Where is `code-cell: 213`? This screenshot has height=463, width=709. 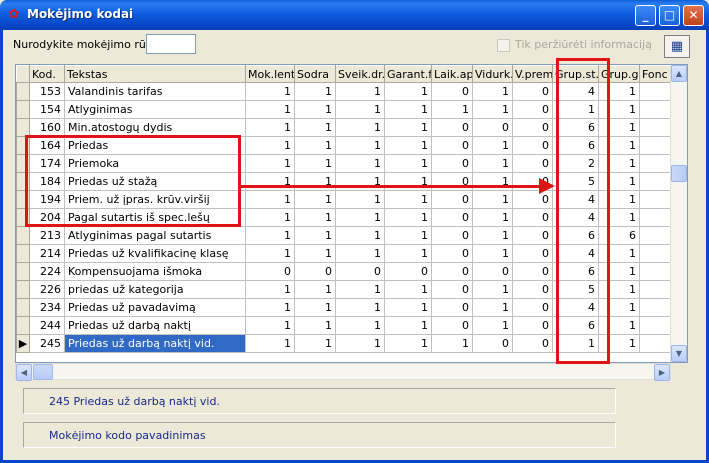 code-cell: 213 is located at coordinates (47, 235).